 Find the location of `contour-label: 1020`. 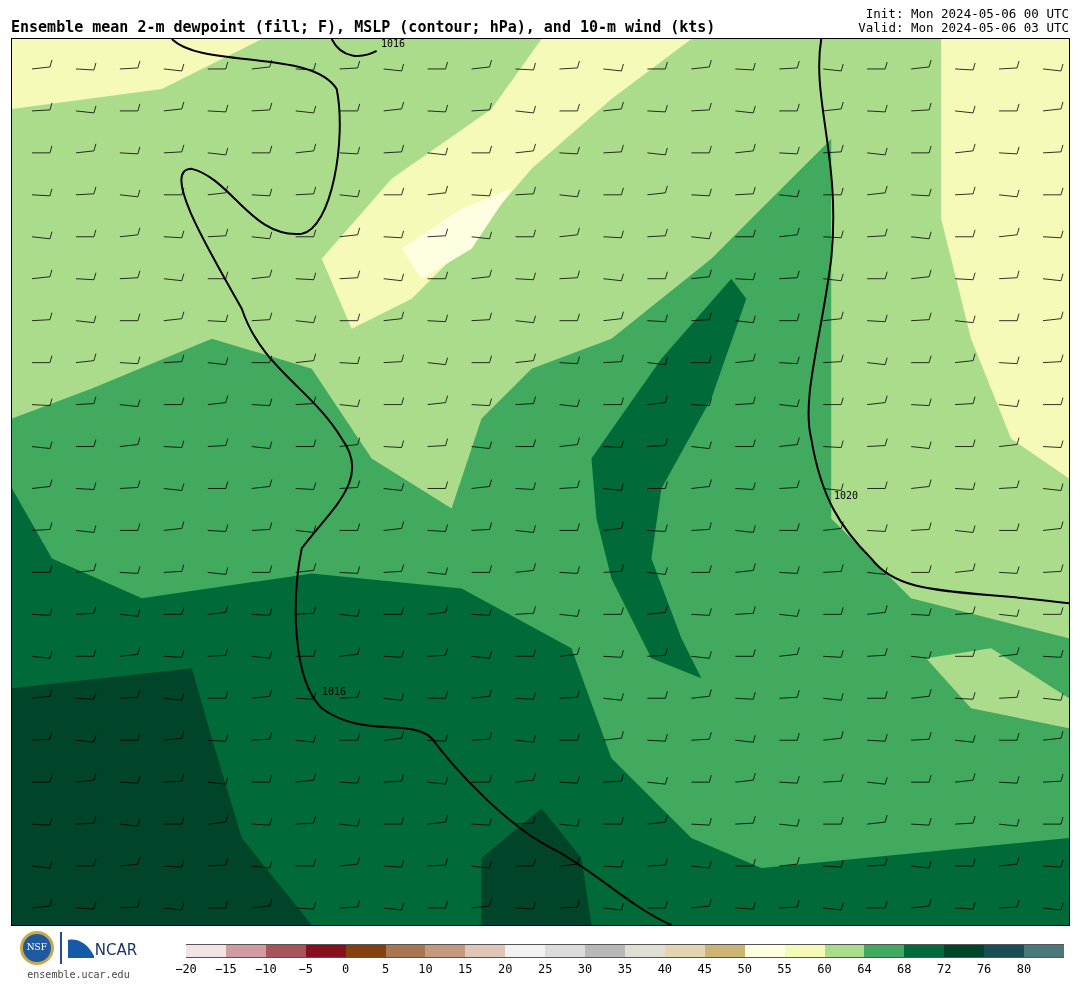

contour-label: 1020 is located at coordinates (846, 496).